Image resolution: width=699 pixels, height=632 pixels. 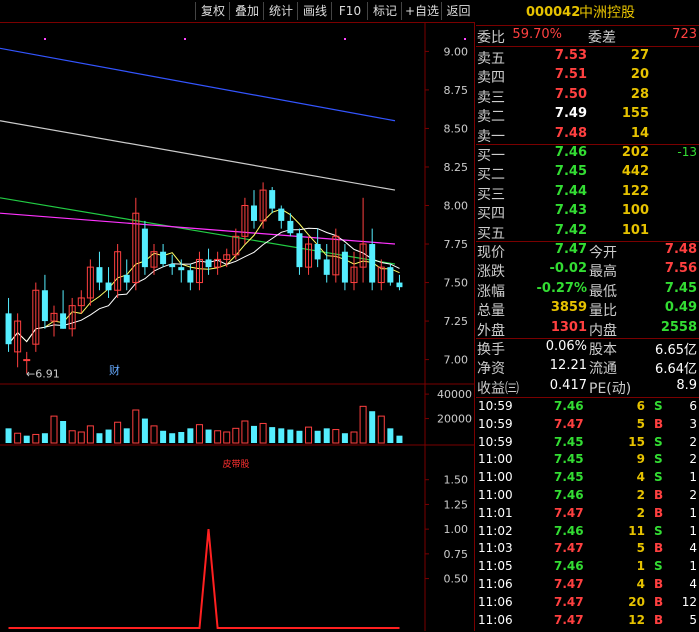 I want to click on tick-time: 11:05, so click(x=495, y=566).